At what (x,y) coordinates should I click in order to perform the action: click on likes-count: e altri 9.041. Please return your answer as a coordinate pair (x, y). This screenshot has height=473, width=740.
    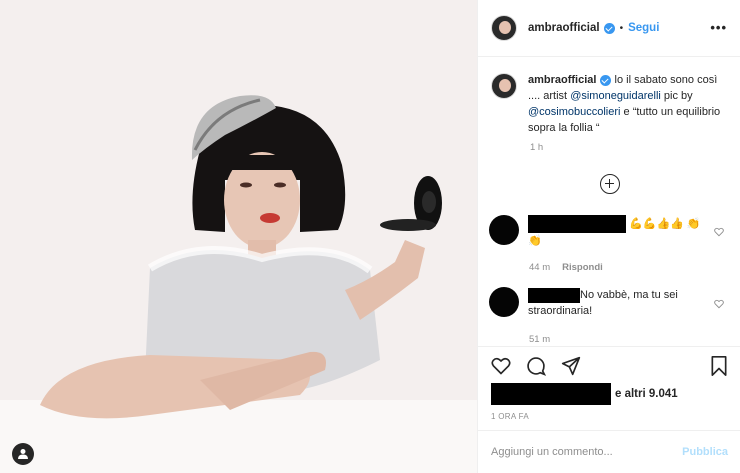
    Looking at the image, I should click on (584, 394).